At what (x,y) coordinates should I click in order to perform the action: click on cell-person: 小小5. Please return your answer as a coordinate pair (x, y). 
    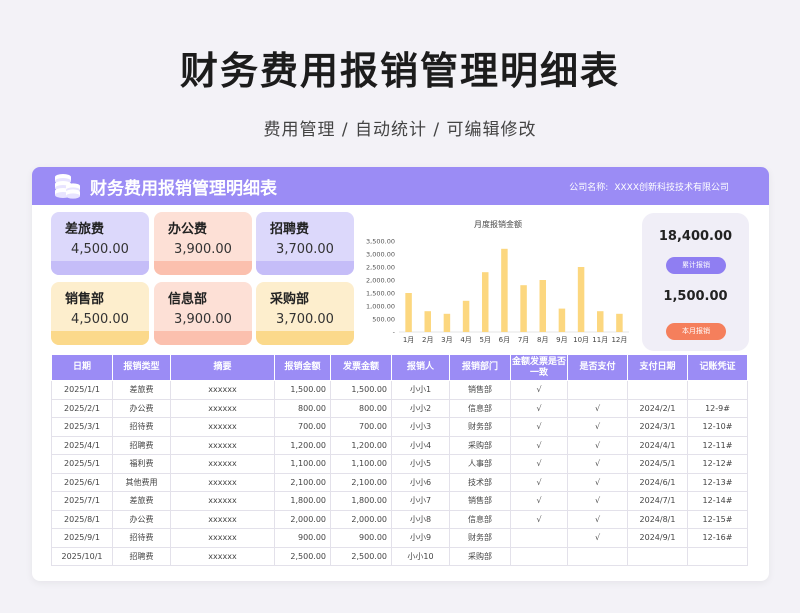
    Looking at the image, I should click on (420, 464).